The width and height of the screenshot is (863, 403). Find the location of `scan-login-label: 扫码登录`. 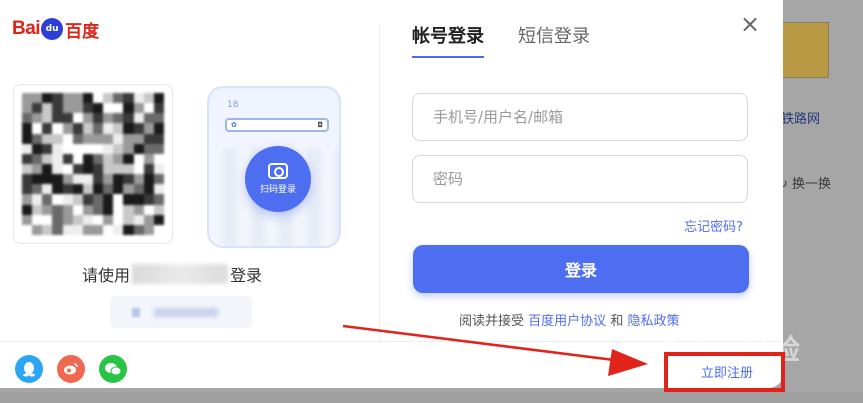

scan-login-label: 扫码登录 is located at coordinates (277, 190).